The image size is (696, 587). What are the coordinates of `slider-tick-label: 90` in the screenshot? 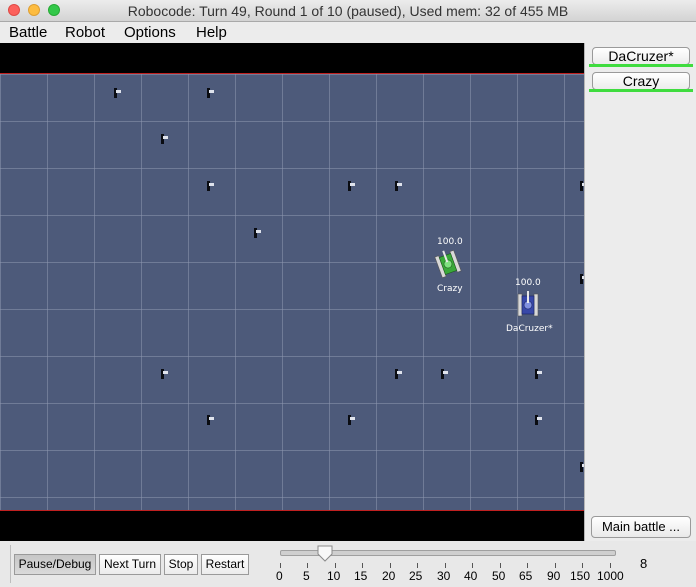 It's located at (554, 576).